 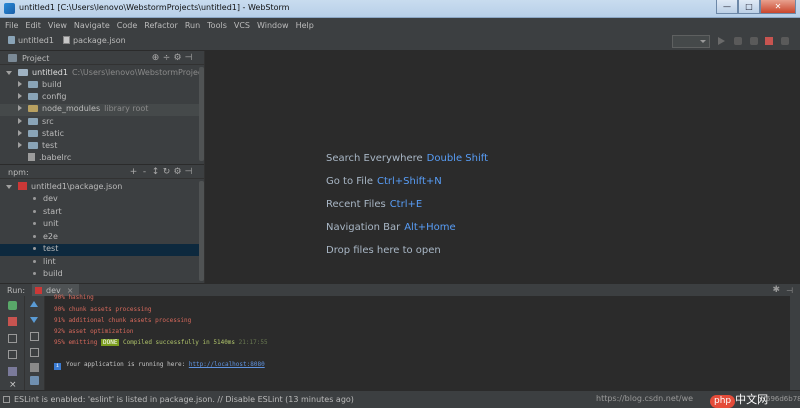 I want to click on menu-window: Window, so click(x=273, y=25).